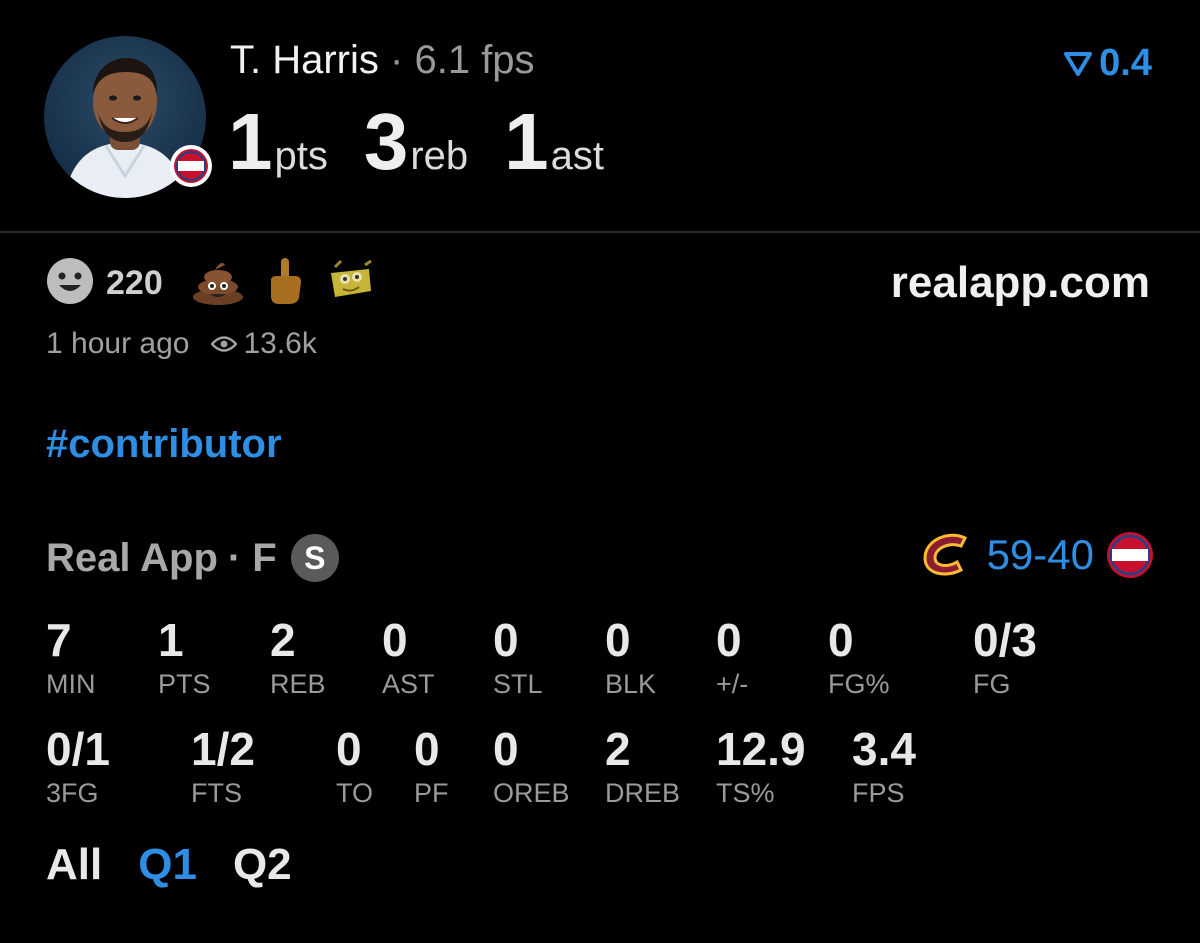 The image size is (1200, 943). Describe the element at coordinates (439, 156) in the screenshot. I see `reb-unit: reb` at that location.